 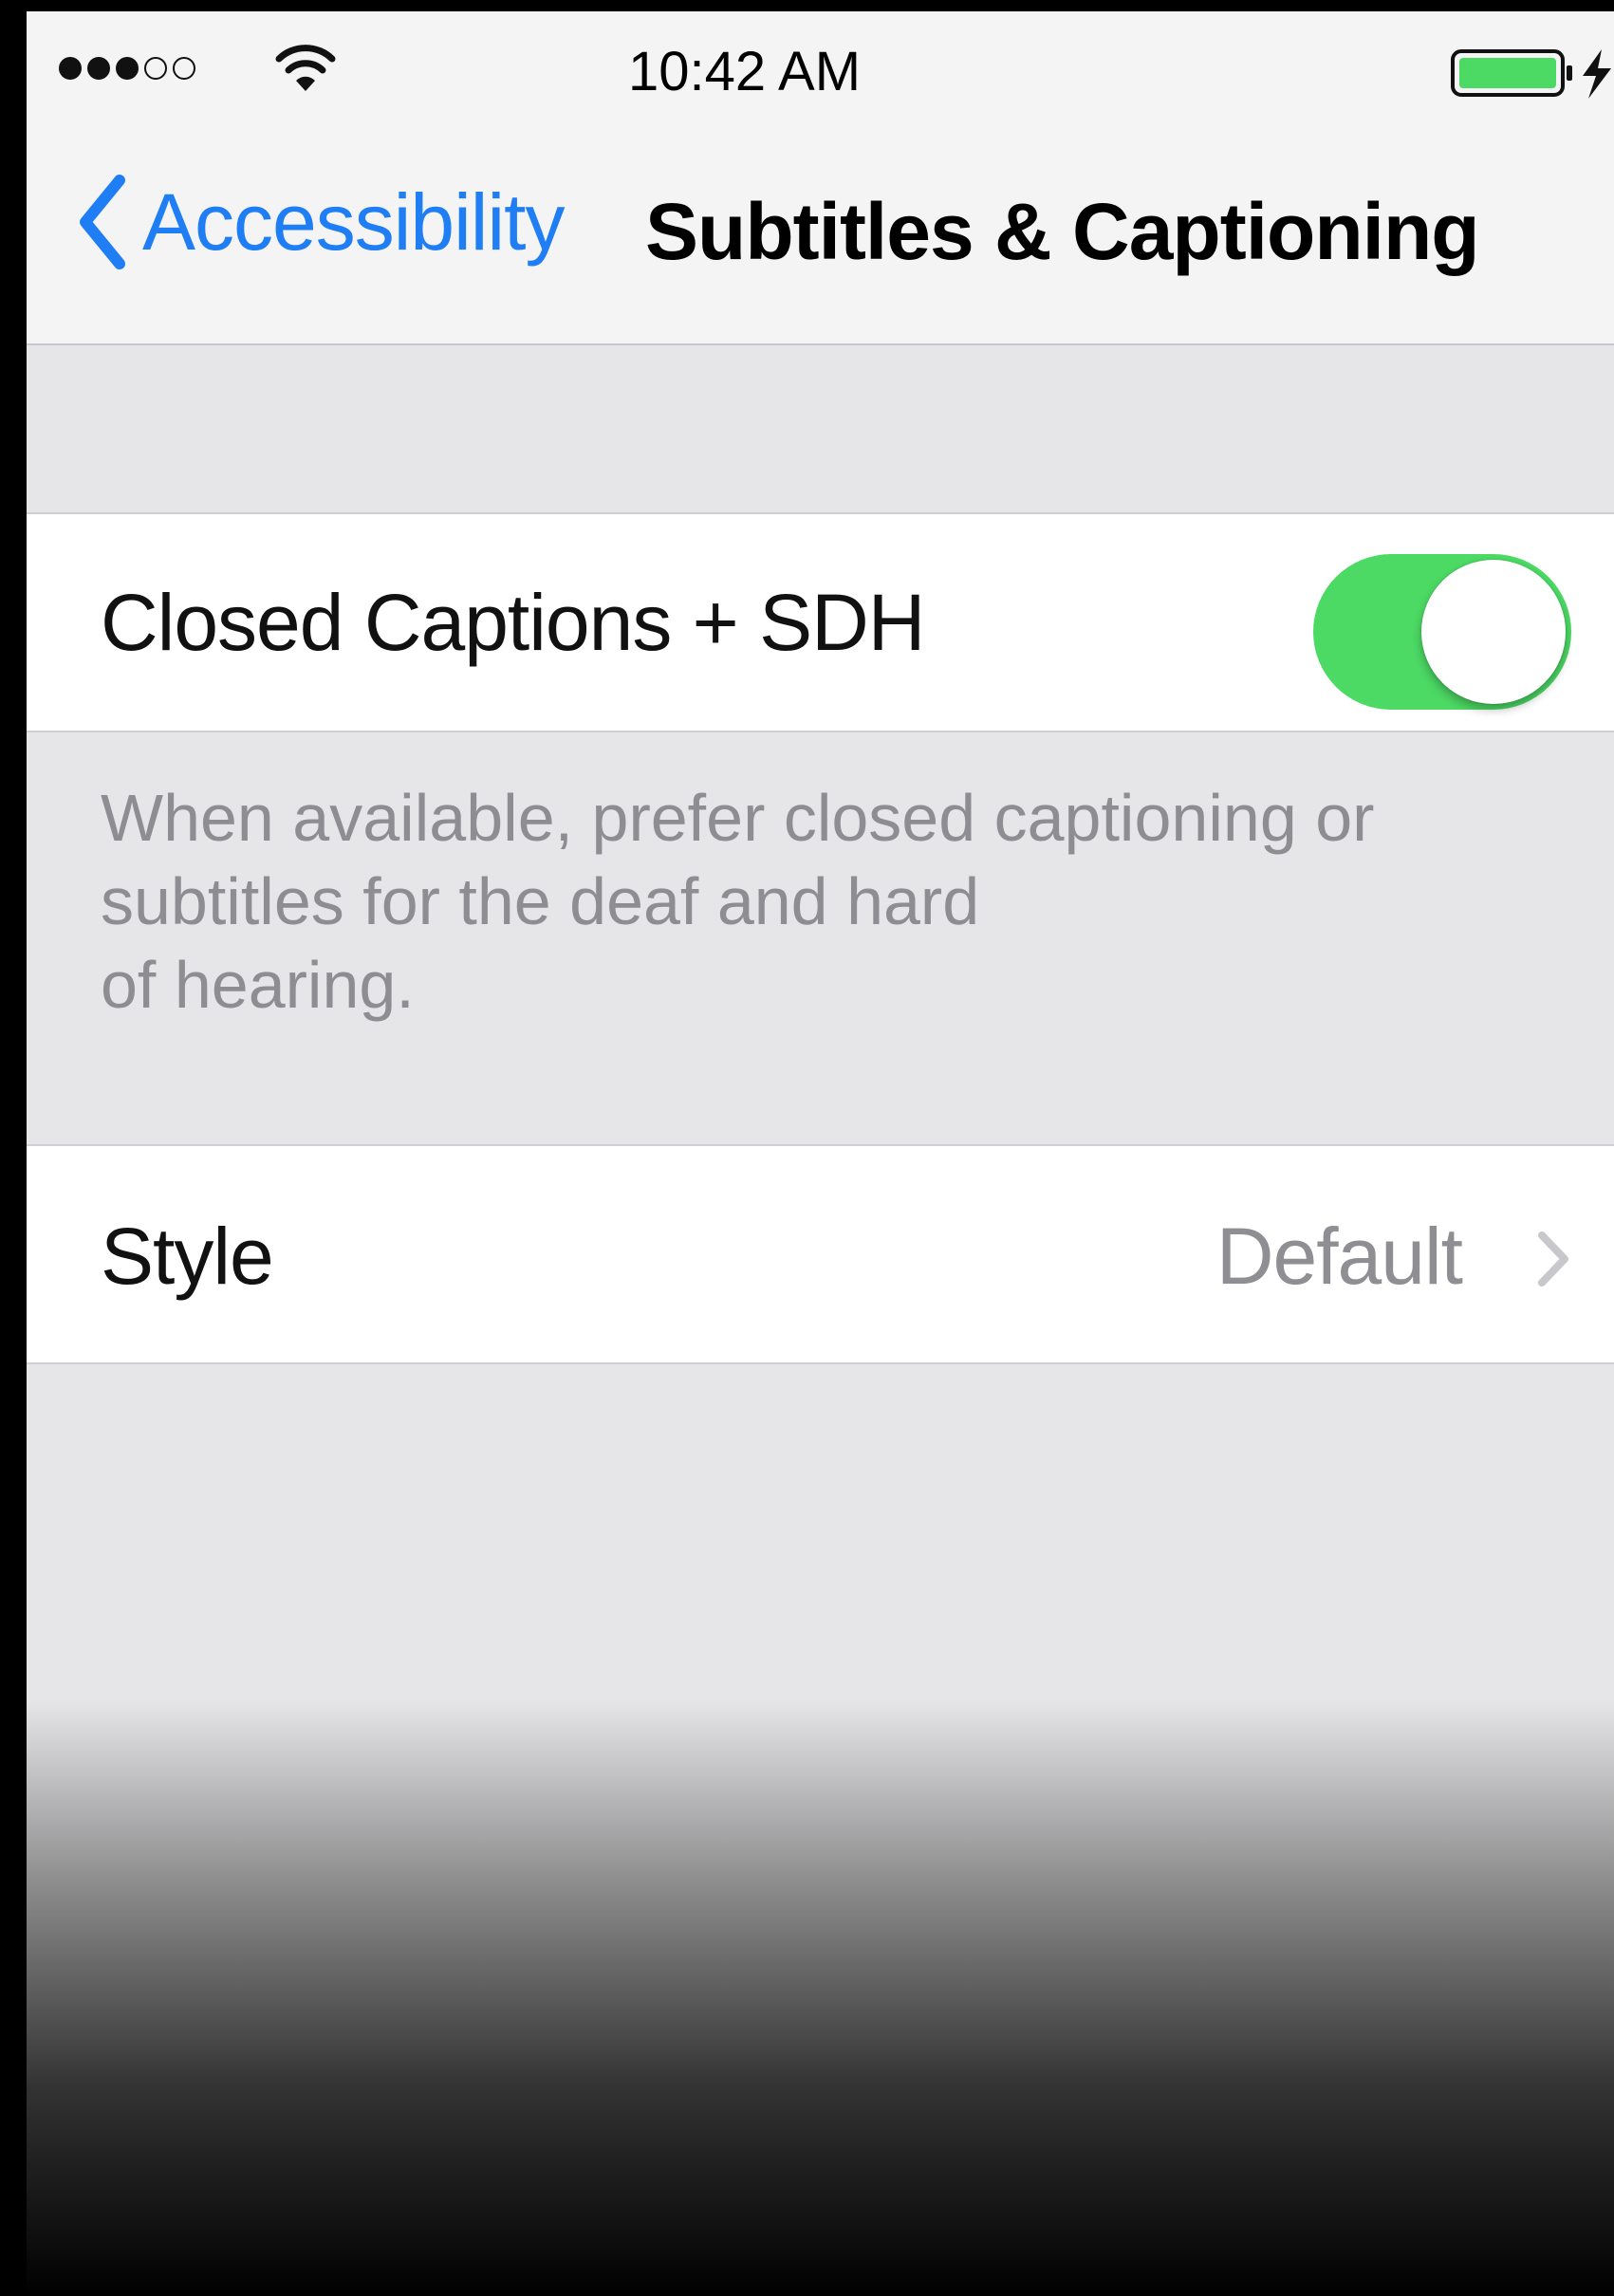 I want to click on closed-captions-toggle, so click(x=1442, y=632).